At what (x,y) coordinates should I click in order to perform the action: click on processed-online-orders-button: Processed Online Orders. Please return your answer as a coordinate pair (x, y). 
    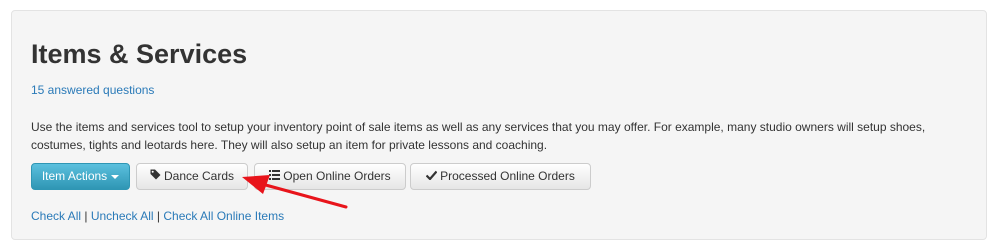
    Looking at the image, I should click on (500, 176).